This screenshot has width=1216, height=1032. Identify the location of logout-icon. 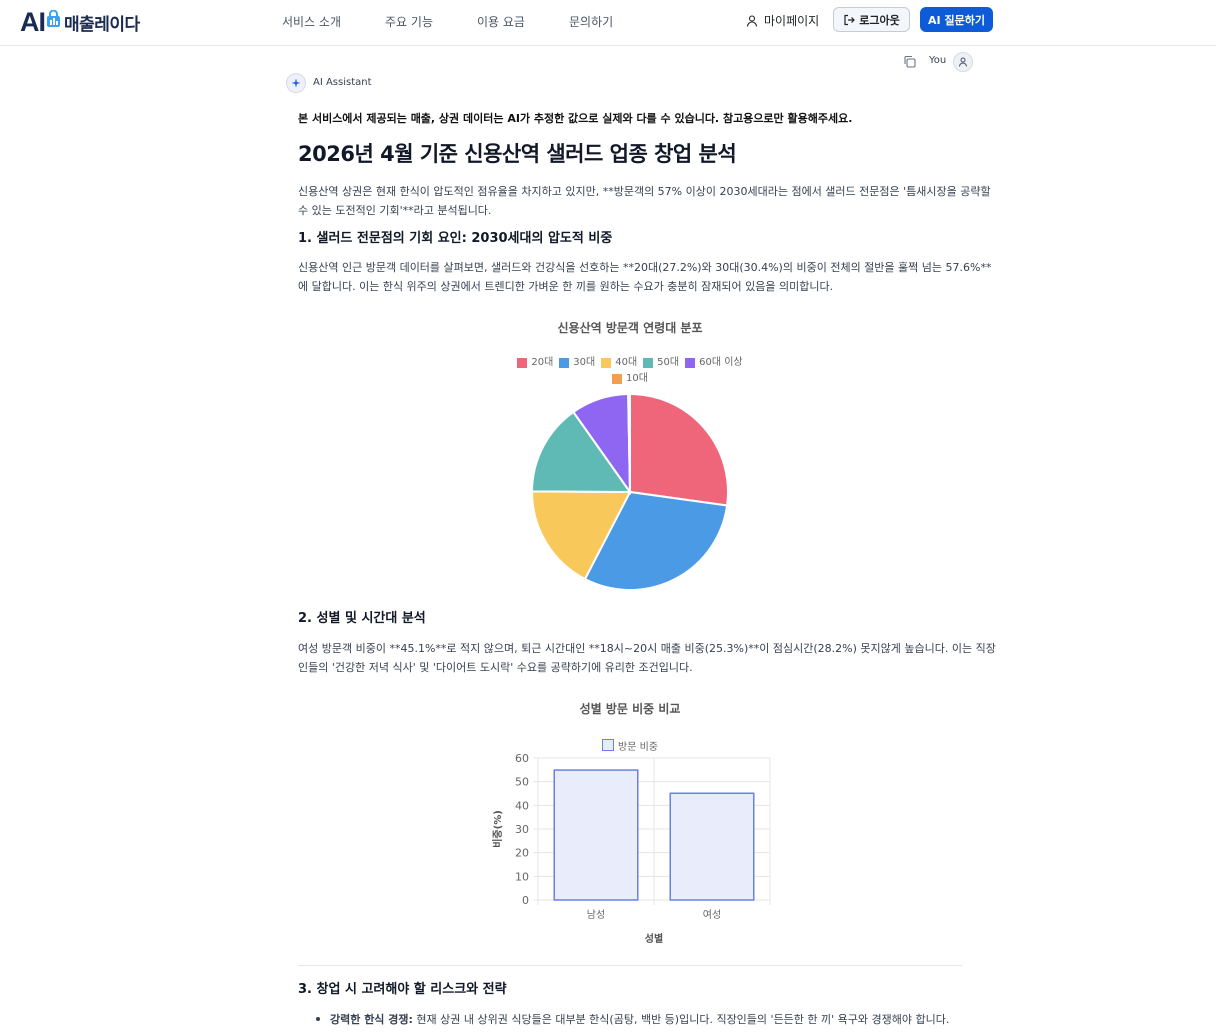
(850, 19).